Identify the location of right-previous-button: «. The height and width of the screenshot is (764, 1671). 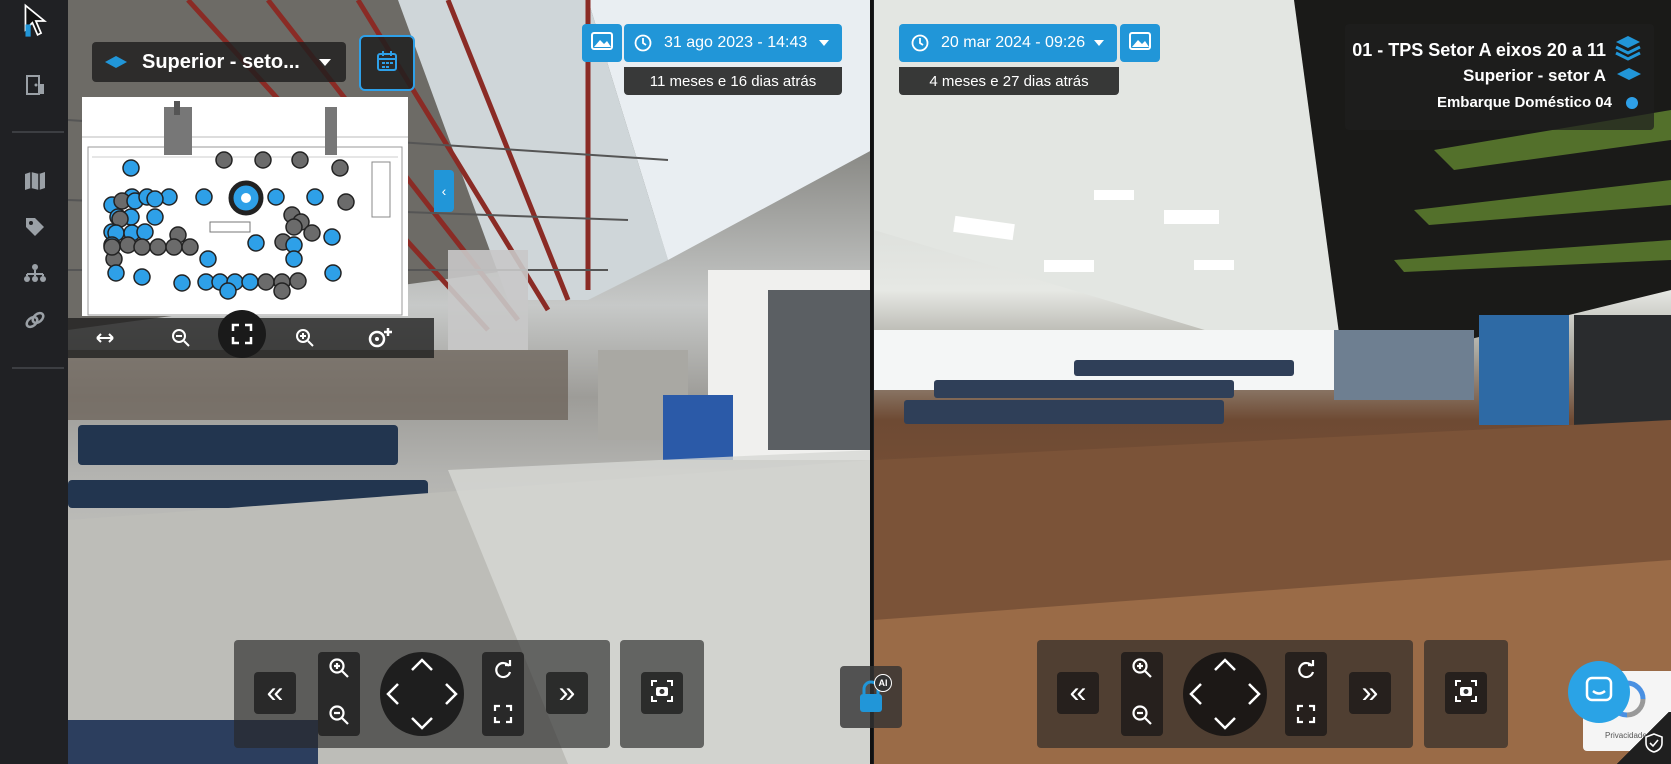
(1078, 693).